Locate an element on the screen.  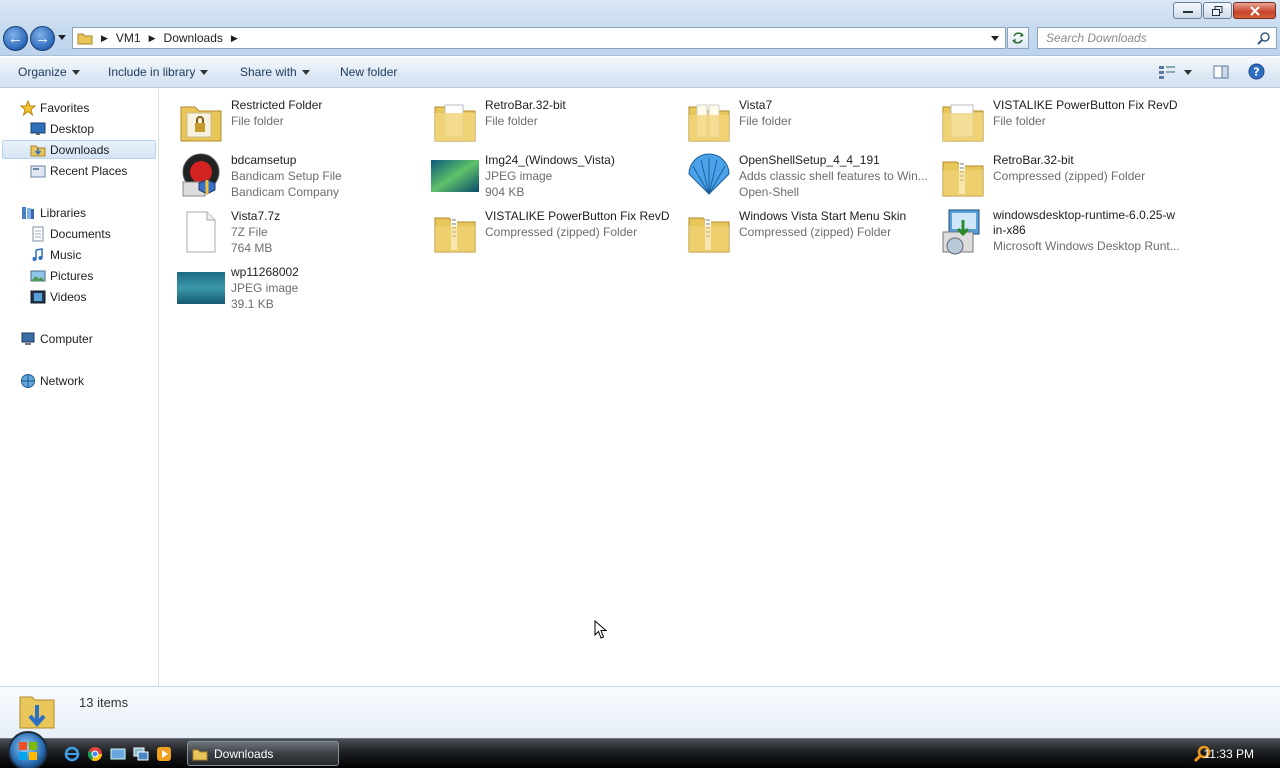
file-item: Vista7.7z 7Z File 764 MB is located at coordinates (302, 236).